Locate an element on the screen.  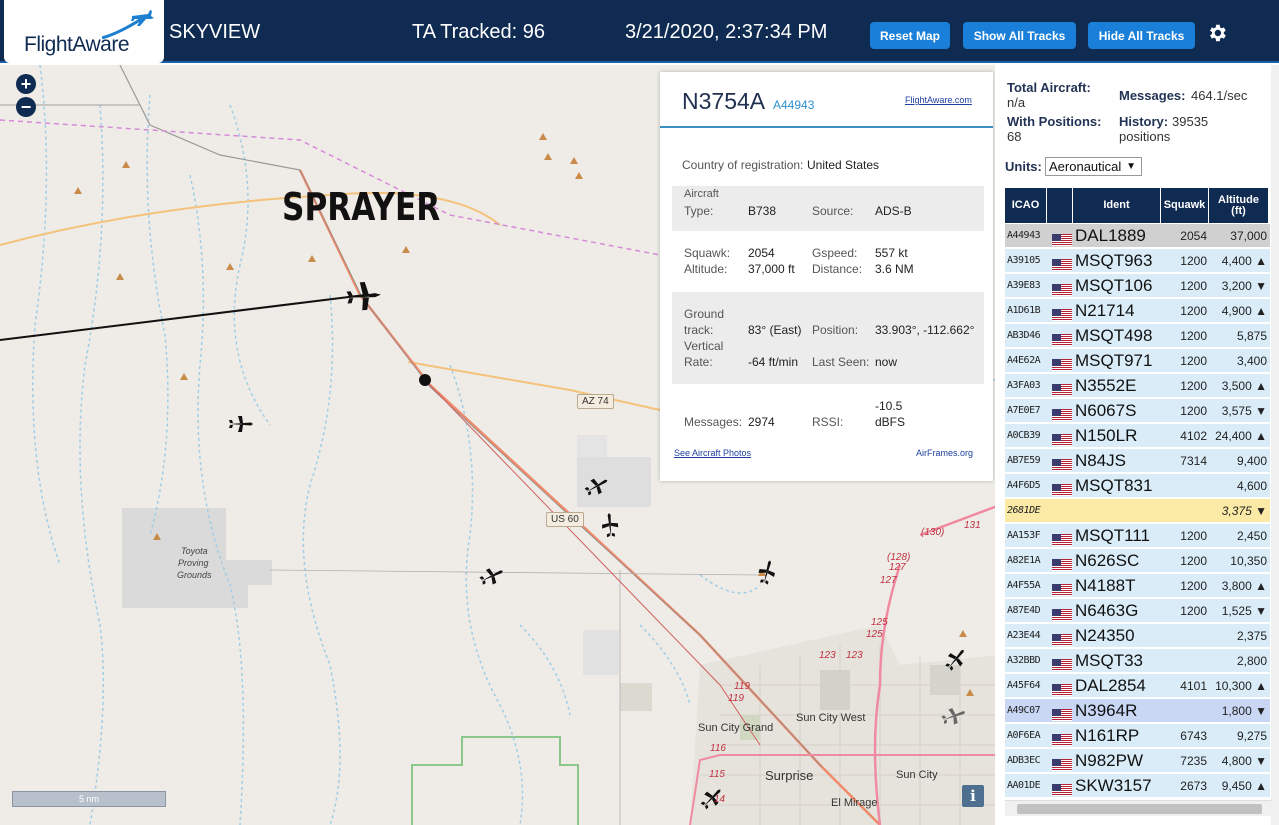
row-icao: AA153F is located at coordinates (1024, 535).